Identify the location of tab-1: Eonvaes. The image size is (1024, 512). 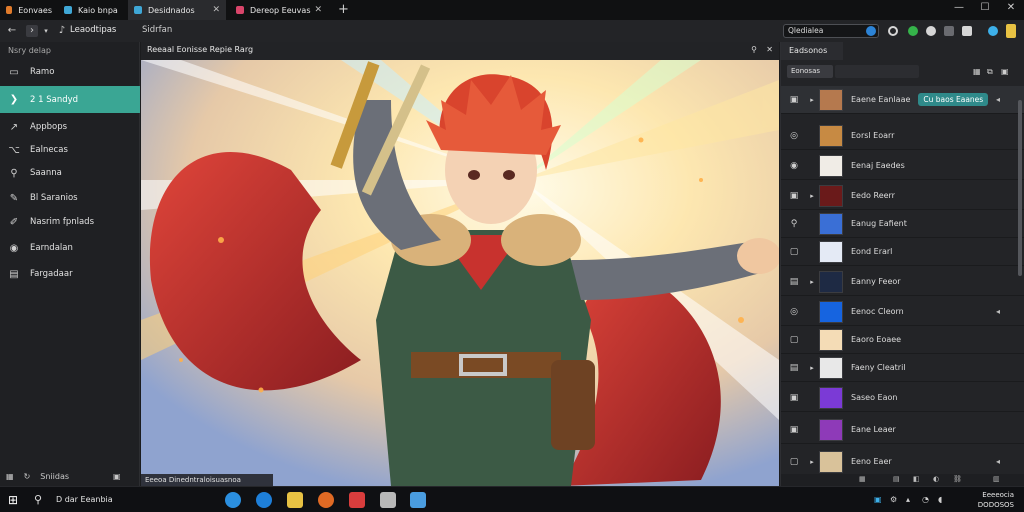
(29, 10).